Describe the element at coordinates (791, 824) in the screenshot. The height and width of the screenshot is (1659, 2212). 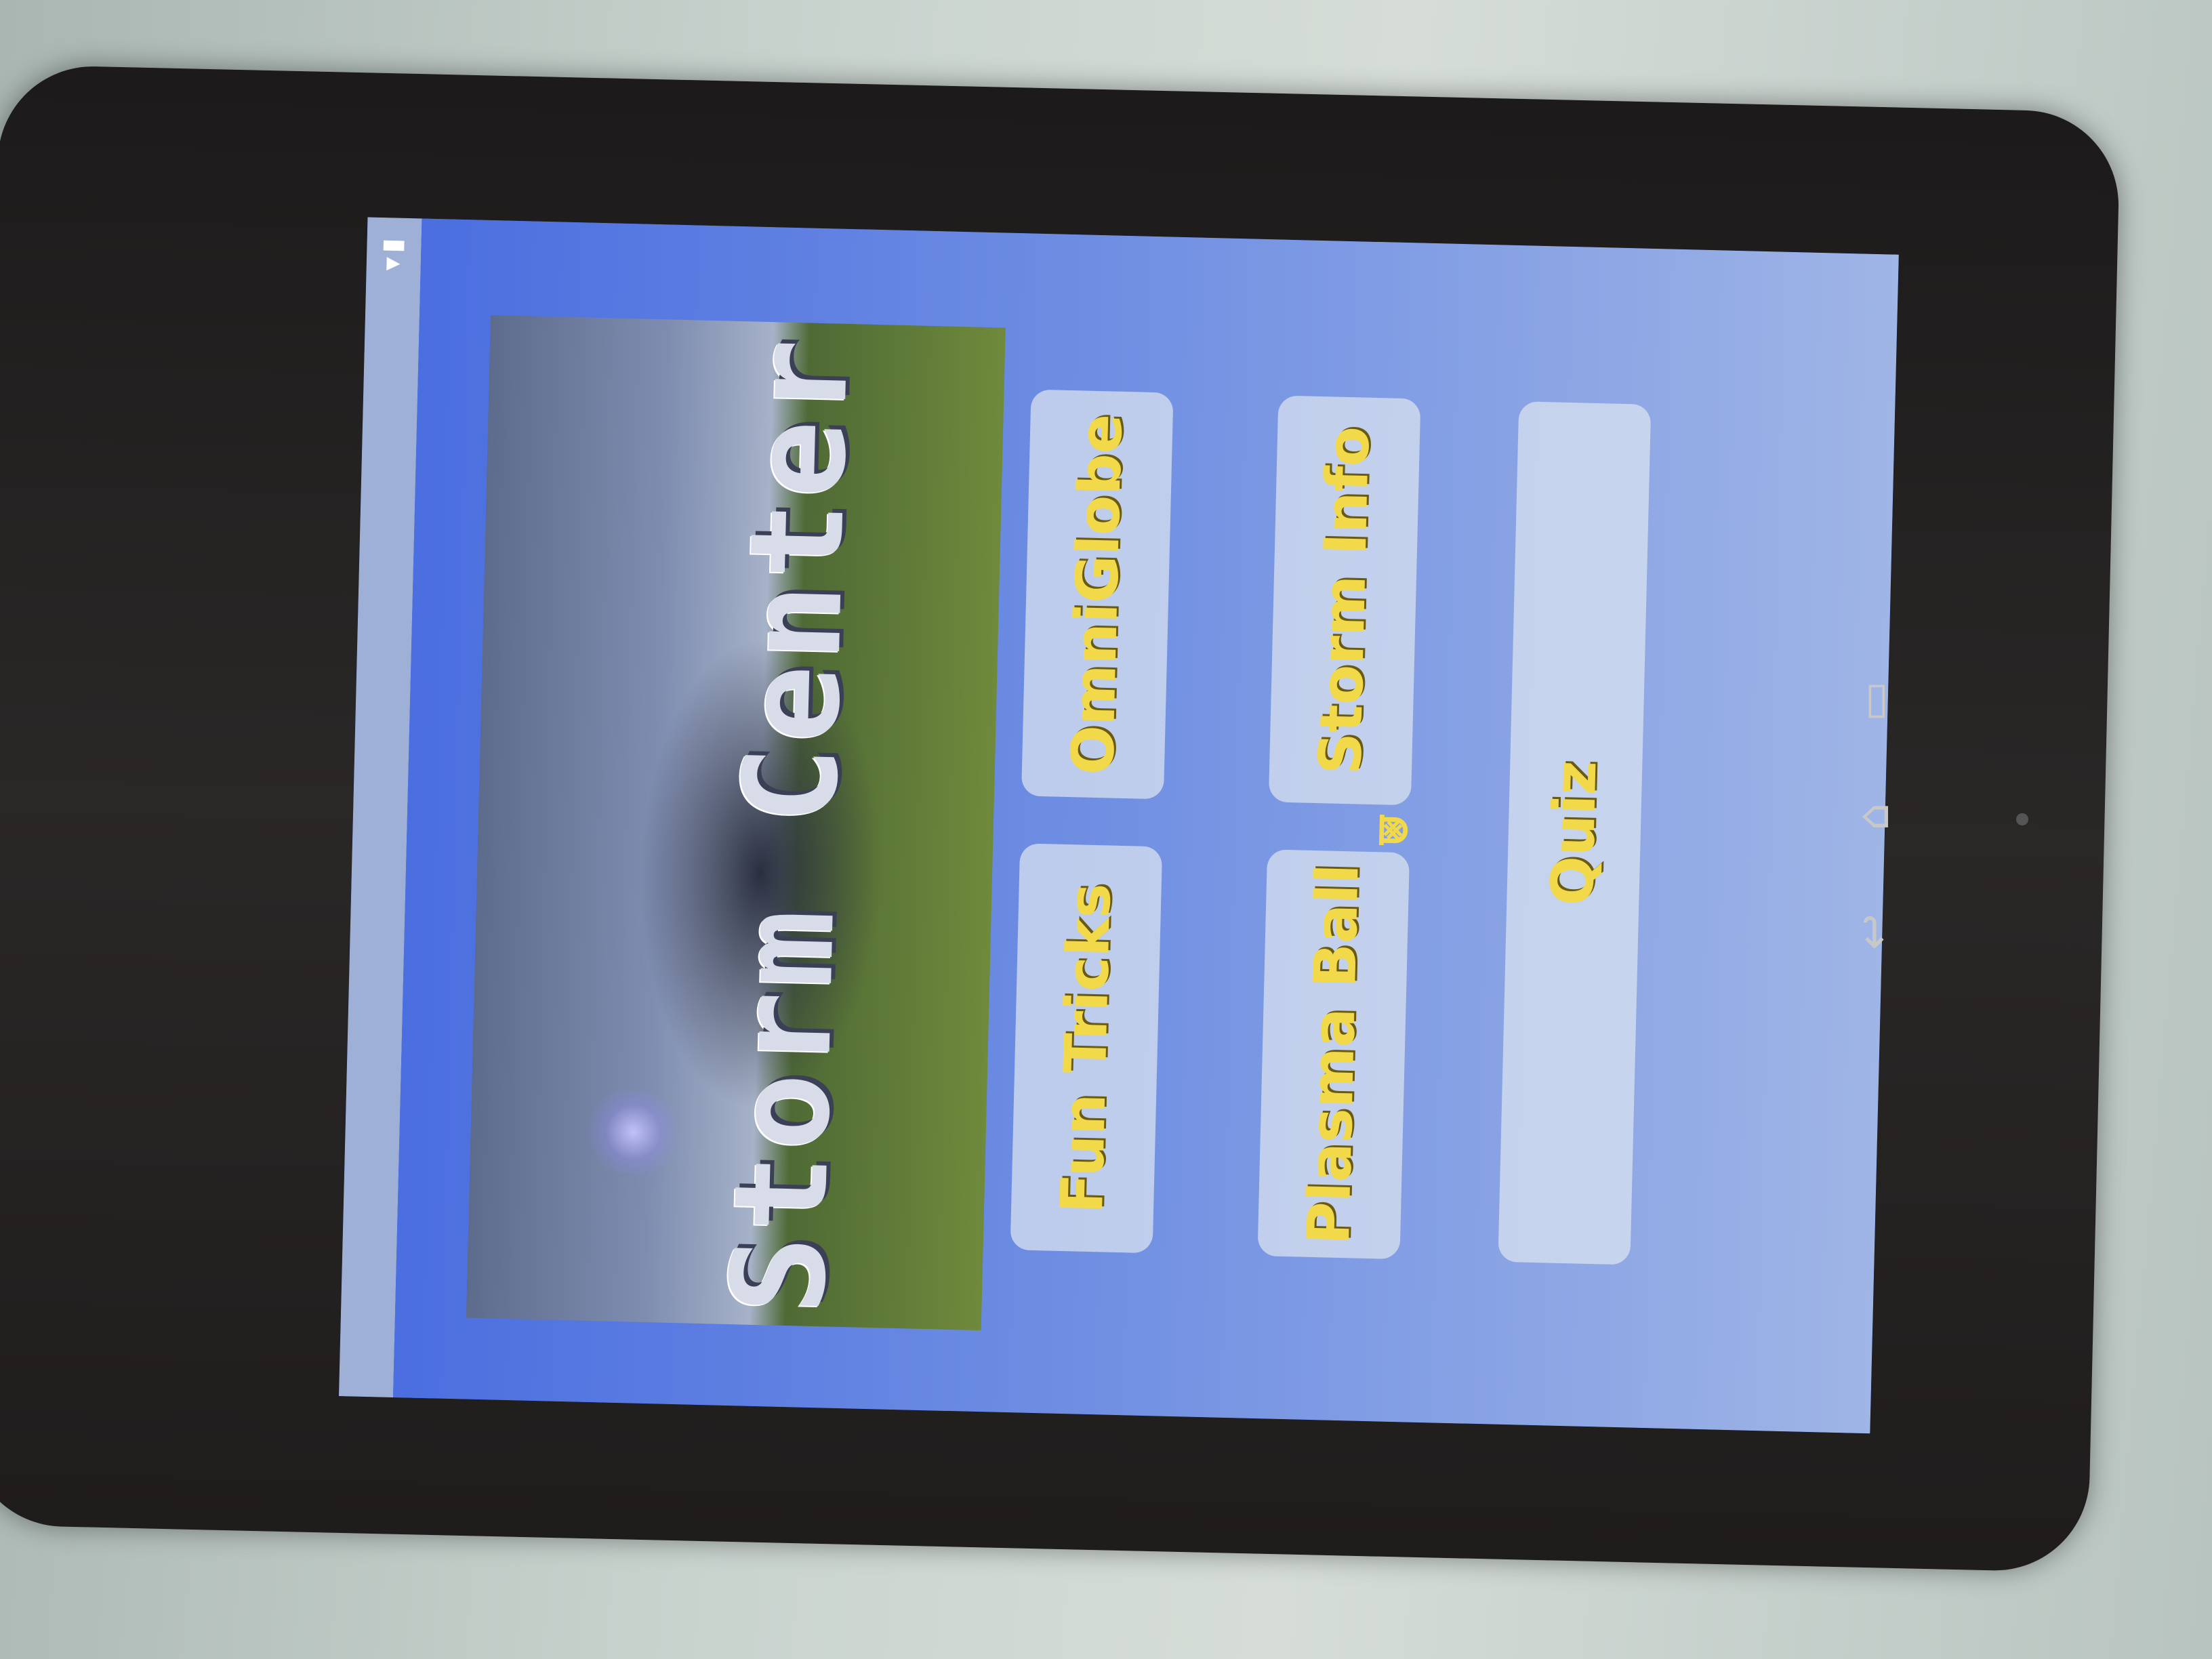
I see `app-title: Storm Center` at that location.